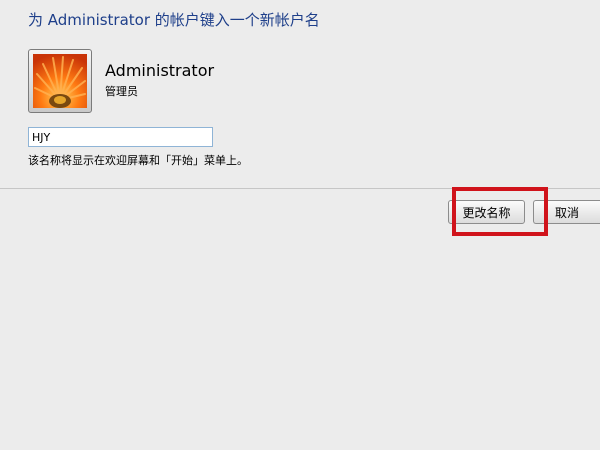  Describe the element at coordinates (486, 212) in the screenshot. I see `change-name-button: 更改名称` at that location.